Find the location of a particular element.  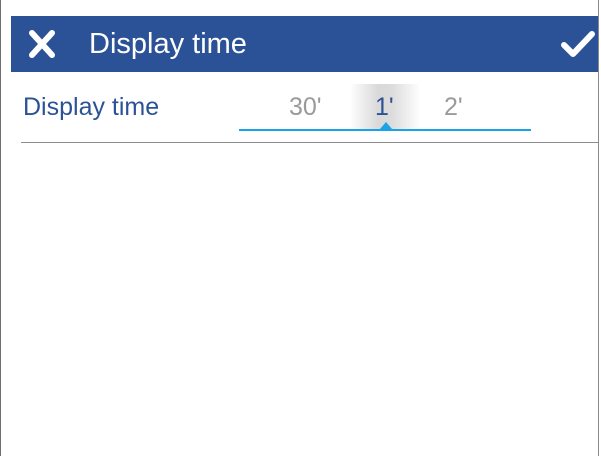

picker-underline is located at coordinates (385, 130).